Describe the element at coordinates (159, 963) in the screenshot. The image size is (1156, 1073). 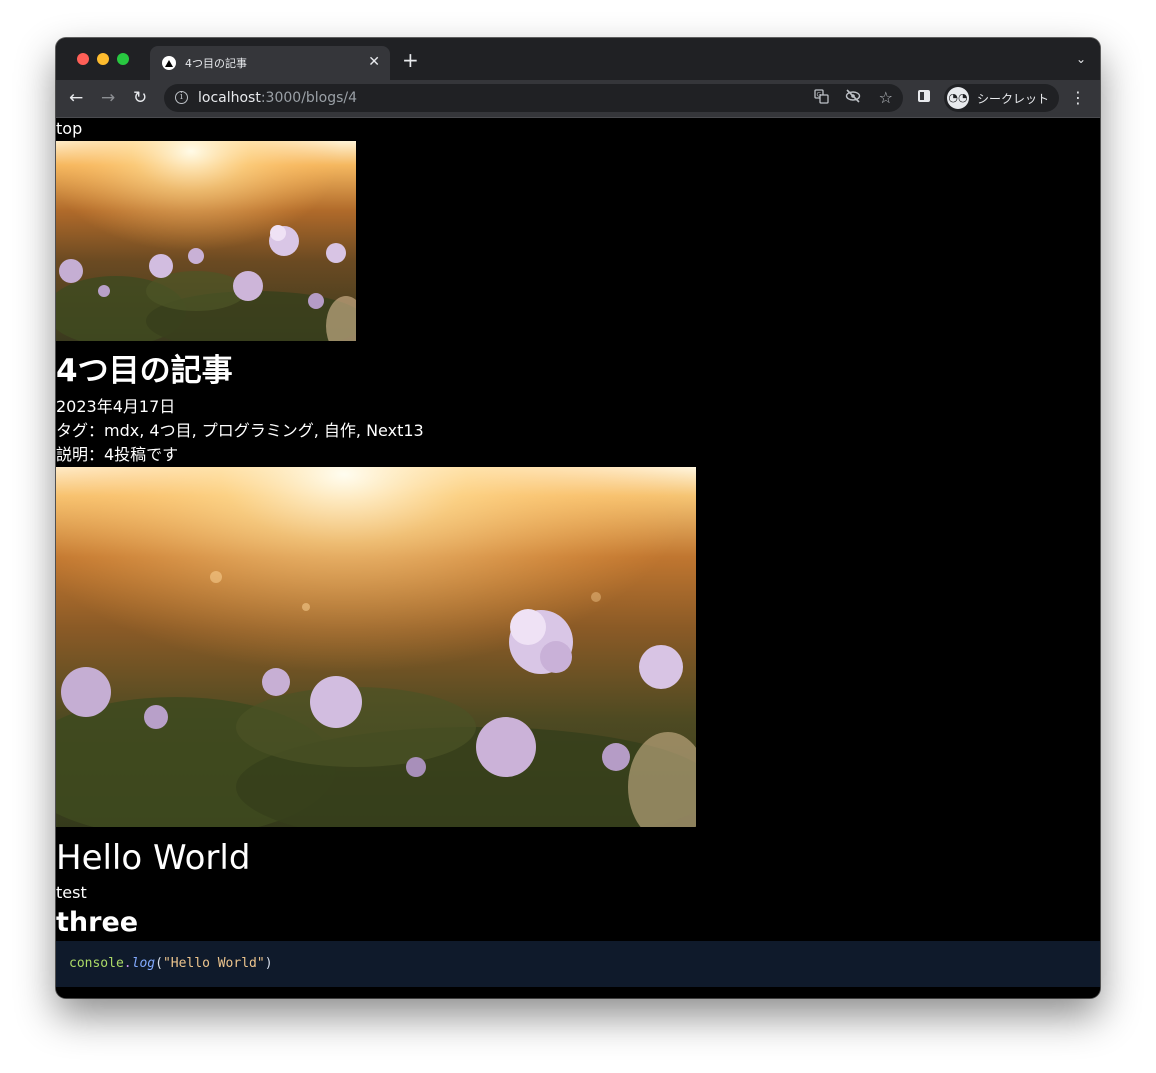
I see `code-open-paren: (` at that location.